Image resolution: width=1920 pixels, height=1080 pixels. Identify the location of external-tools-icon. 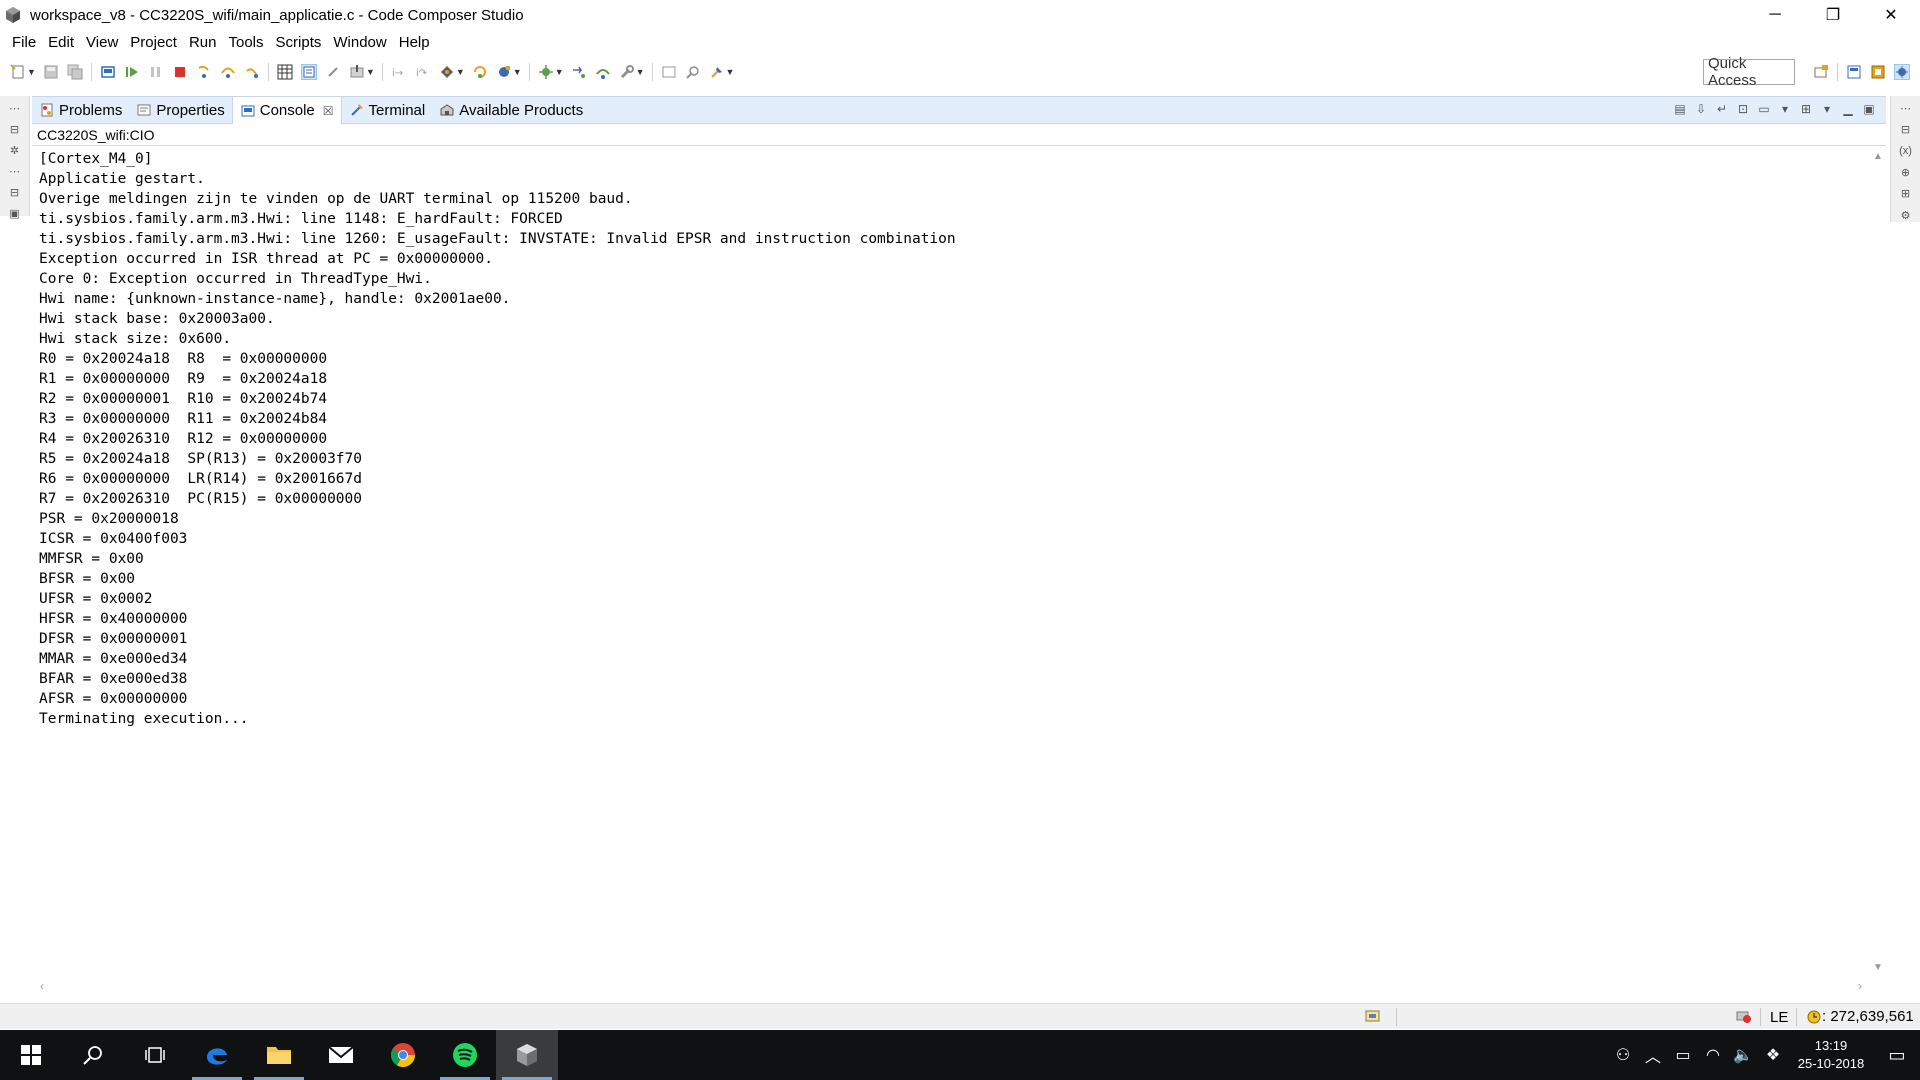
(504, 72).